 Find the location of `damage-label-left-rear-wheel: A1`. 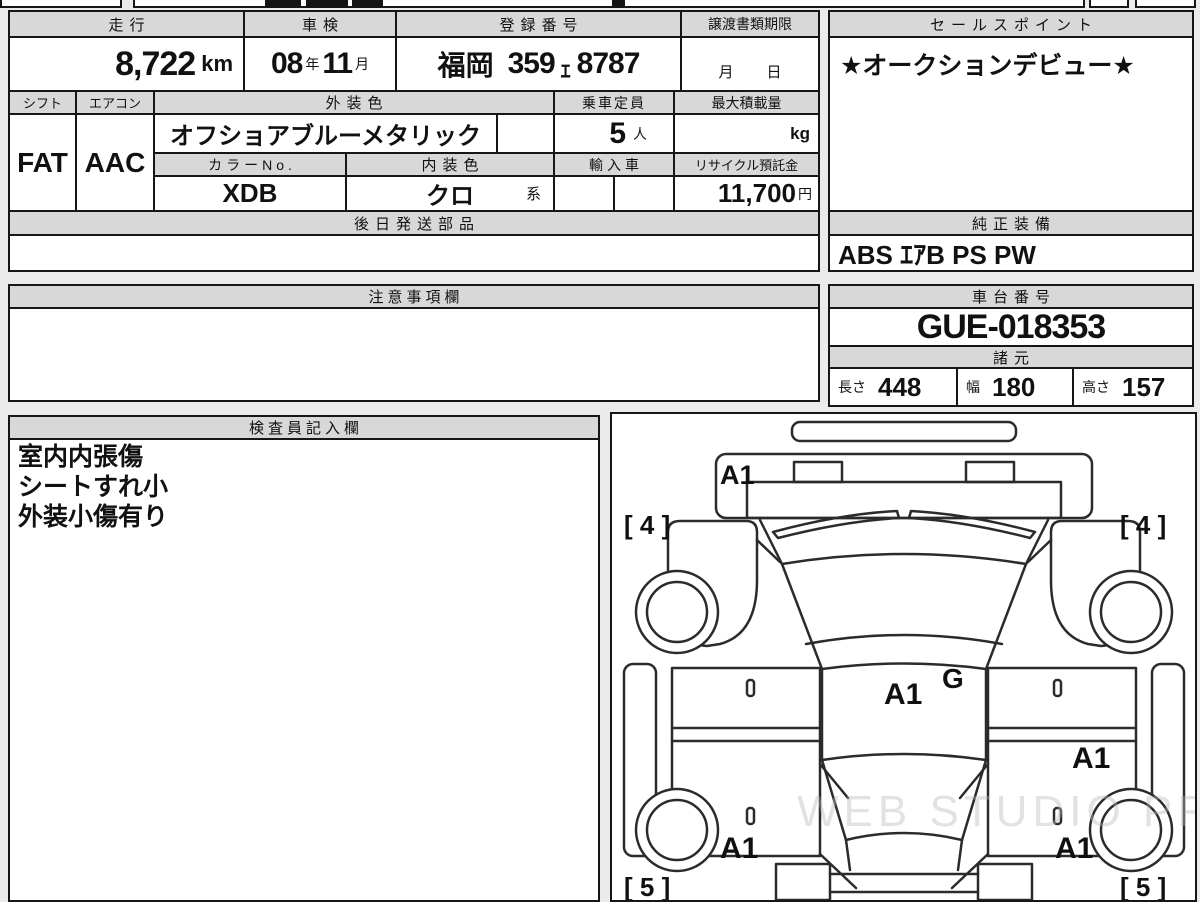

damage-label-left-rear-wheel: A1 is located at coordinates (739, 848).